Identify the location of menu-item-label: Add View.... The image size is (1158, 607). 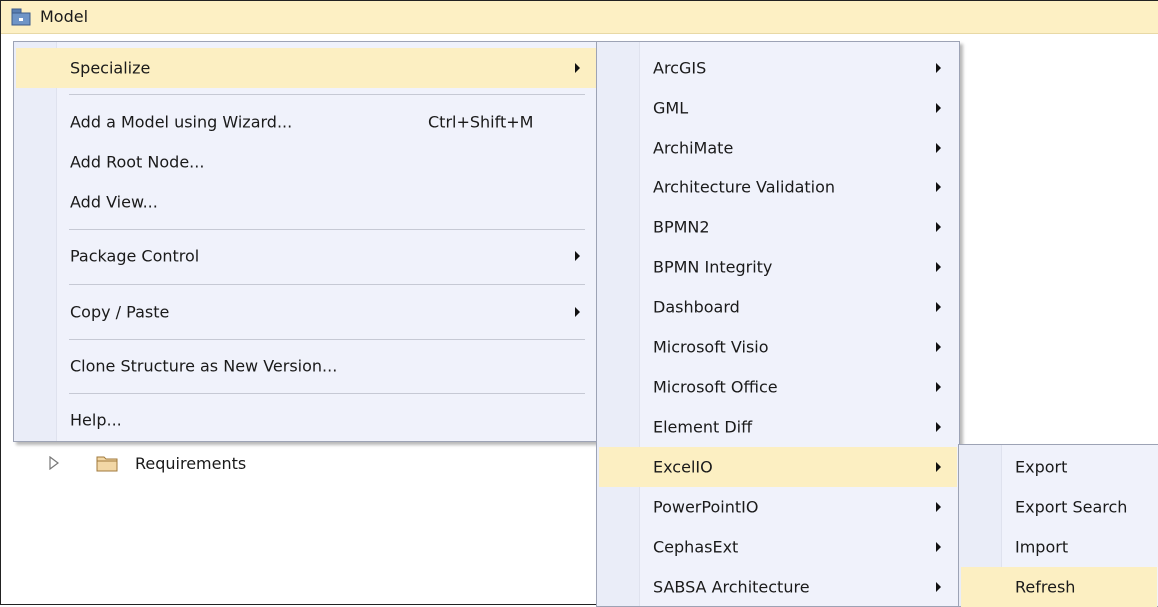
(114, 202).